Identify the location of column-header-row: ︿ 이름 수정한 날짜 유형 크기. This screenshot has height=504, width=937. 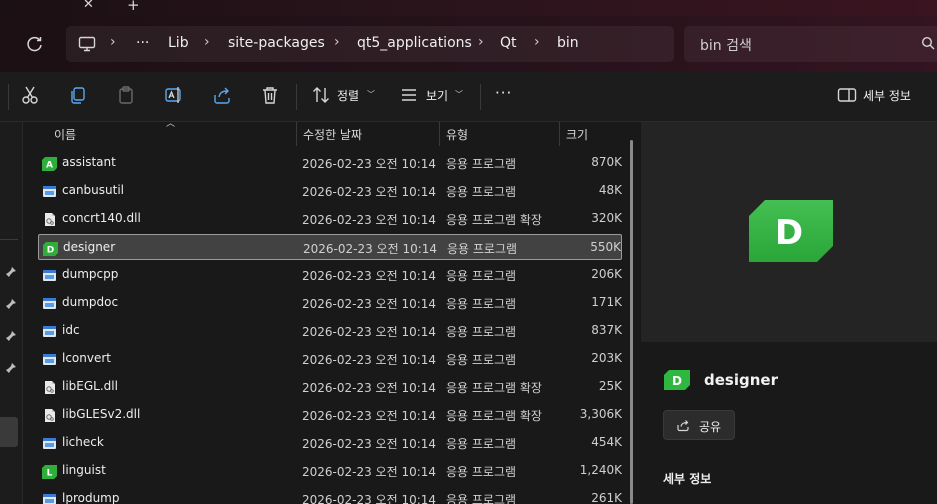
(329, 134).